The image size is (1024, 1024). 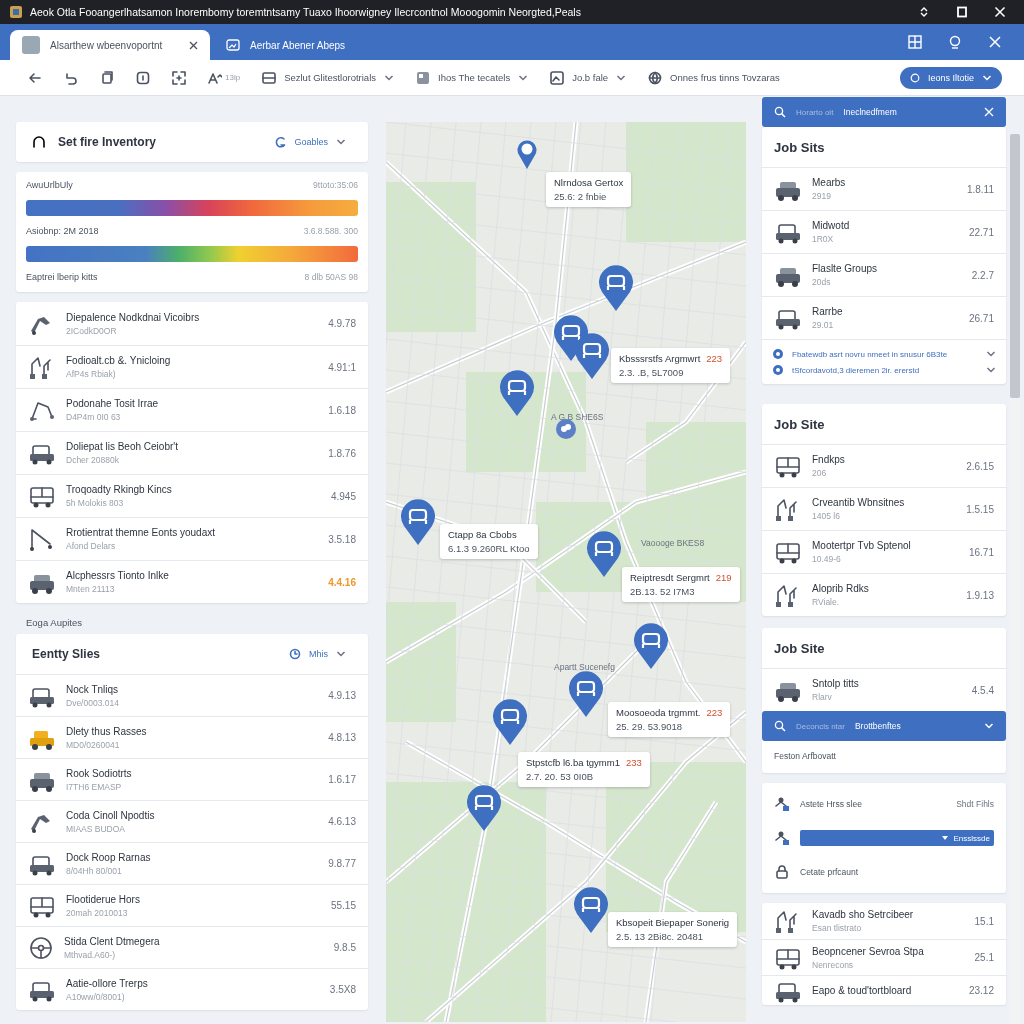 I want to click on item-name: Eapo & toud'tortbloard, so click(x=862, y=990).